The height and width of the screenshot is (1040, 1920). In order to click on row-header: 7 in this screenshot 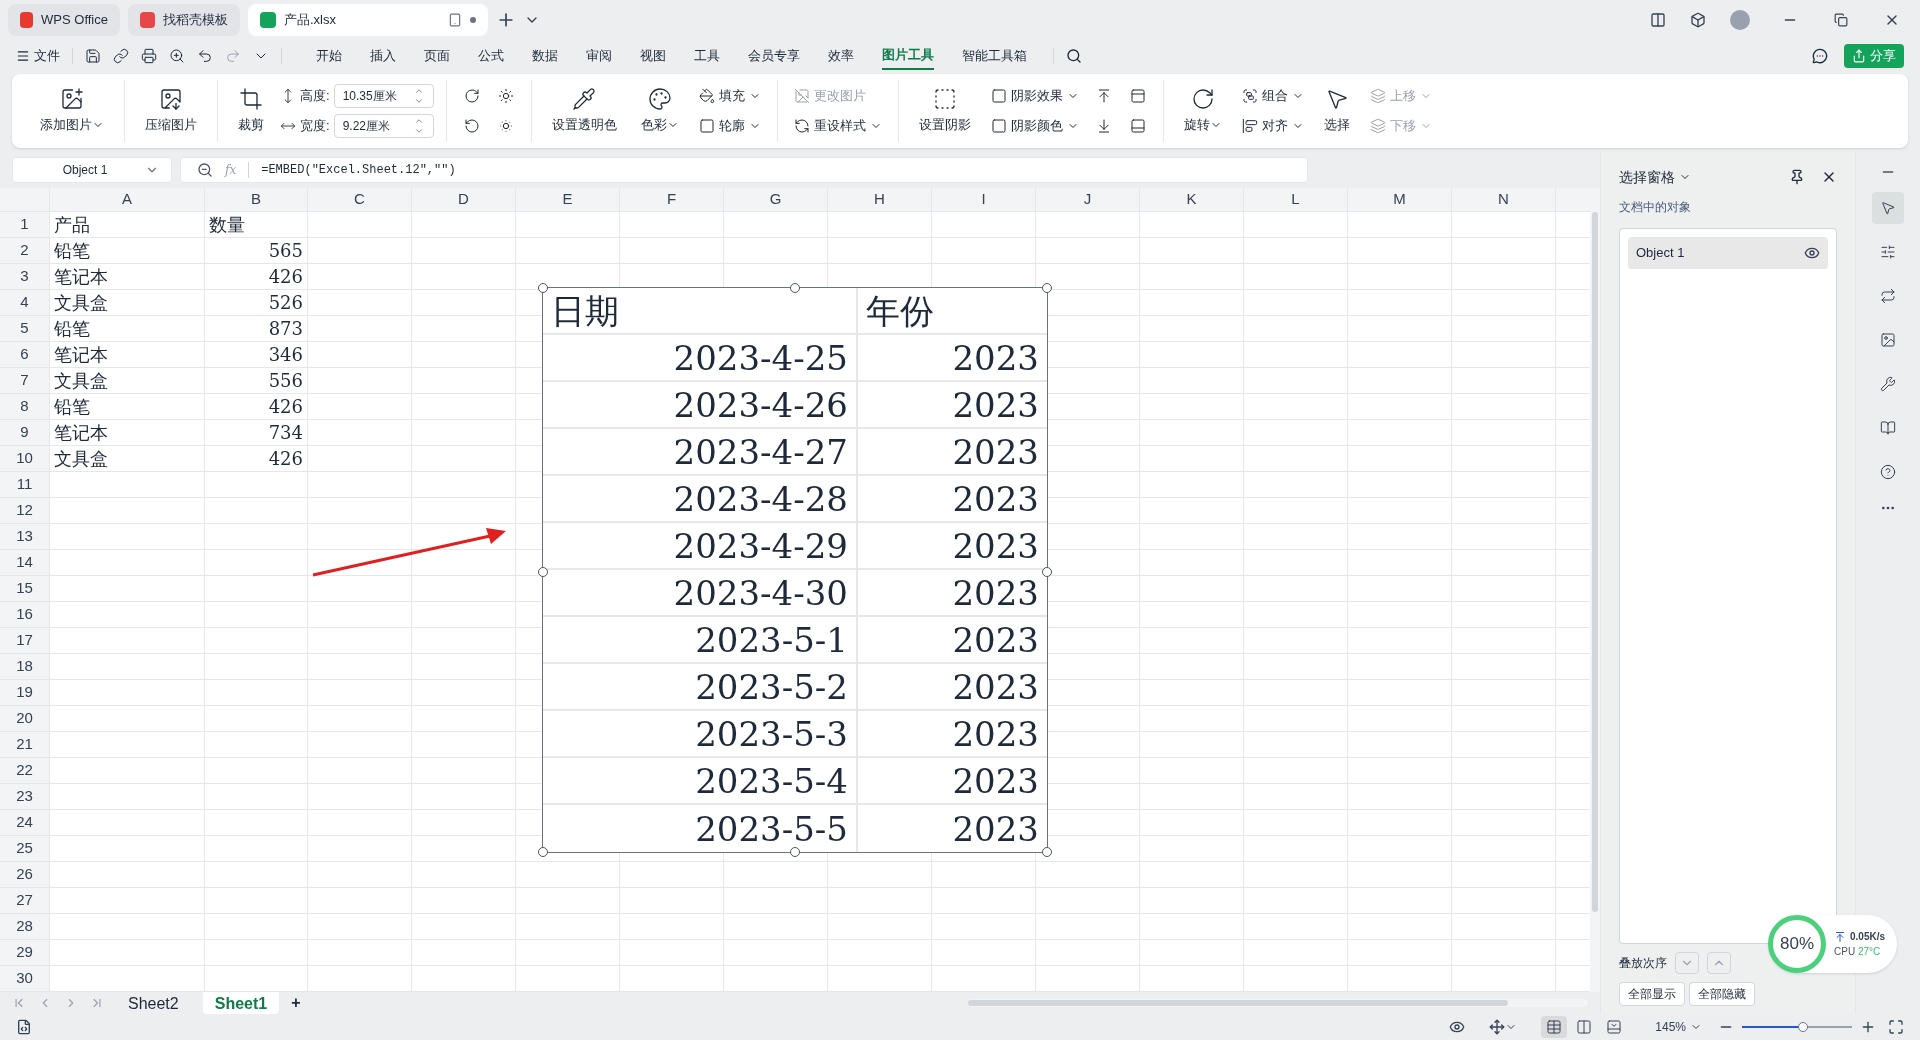, I will do `click(25, 380)`.